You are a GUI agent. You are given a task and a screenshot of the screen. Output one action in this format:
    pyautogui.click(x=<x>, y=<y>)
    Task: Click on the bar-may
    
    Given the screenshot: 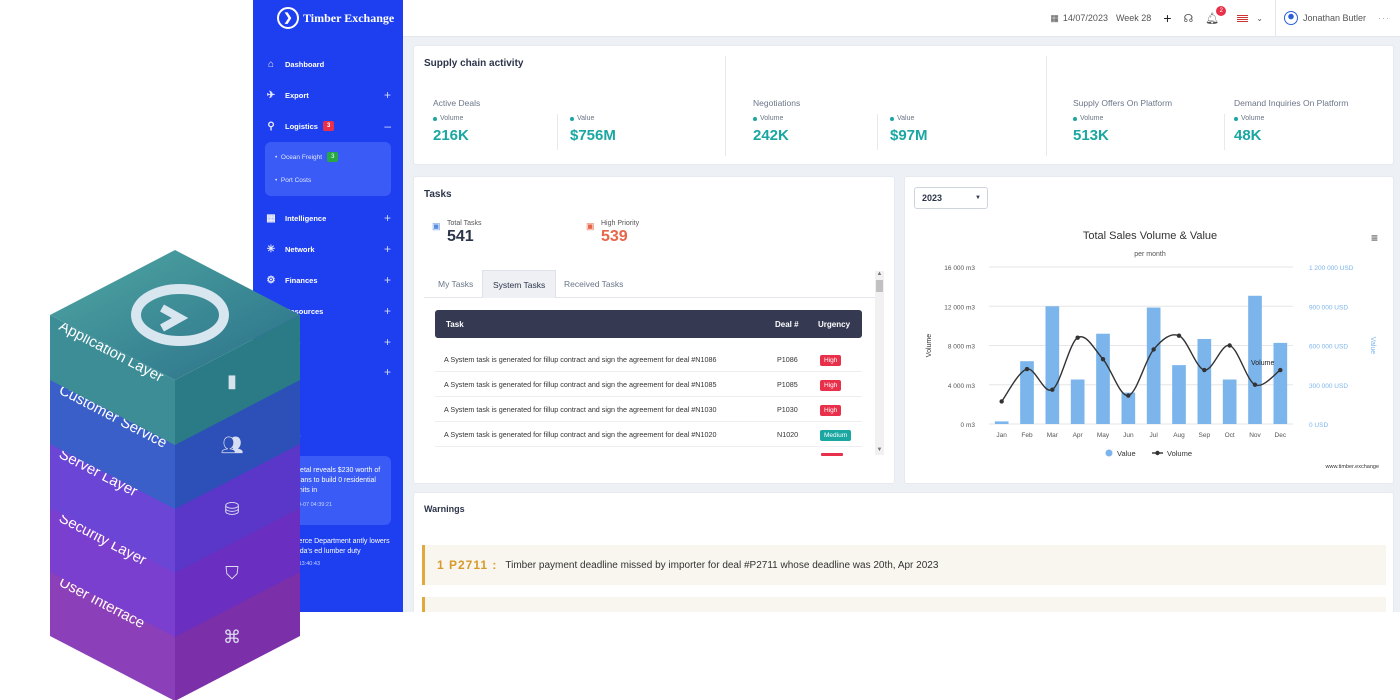 What is the action you would take?
    pyautogui.click(x=1103, y=378)
    